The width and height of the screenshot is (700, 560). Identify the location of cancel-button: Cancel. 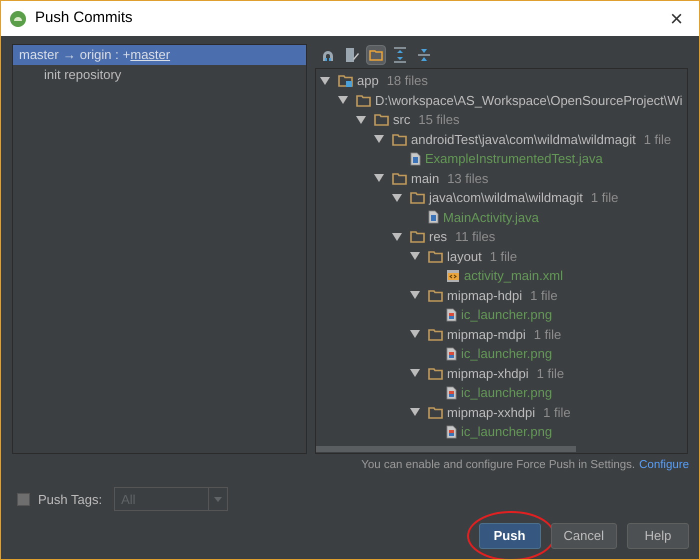
(583, 536).